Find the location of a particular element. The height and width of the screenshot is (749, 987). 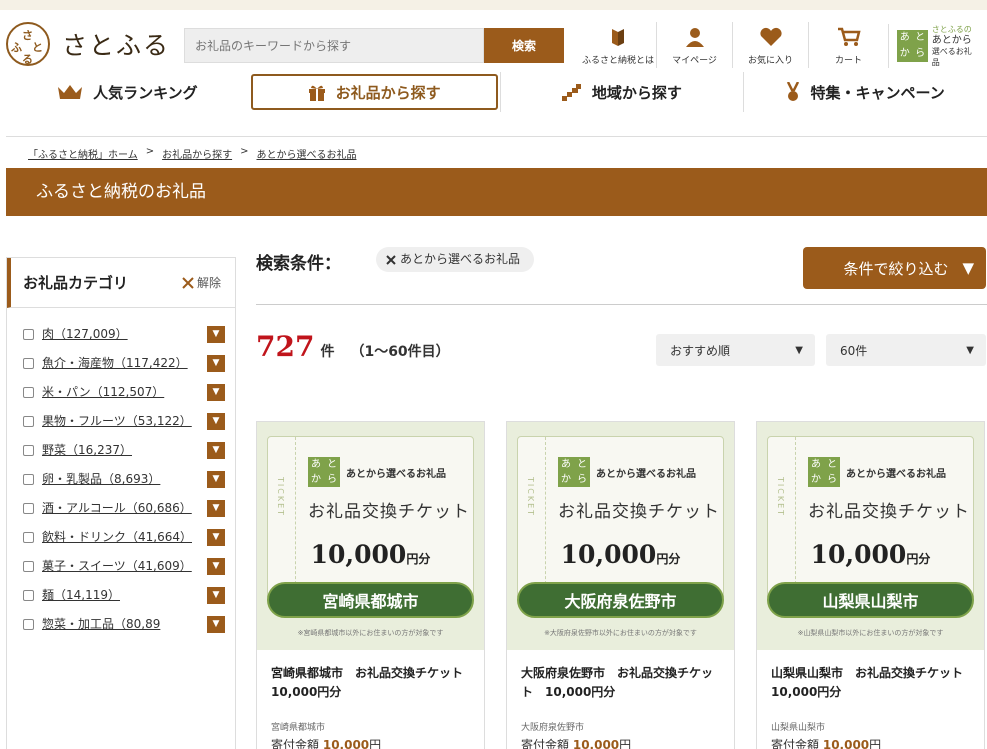

about-link: ふるさと納税とは is located at coordinates (618, 45).